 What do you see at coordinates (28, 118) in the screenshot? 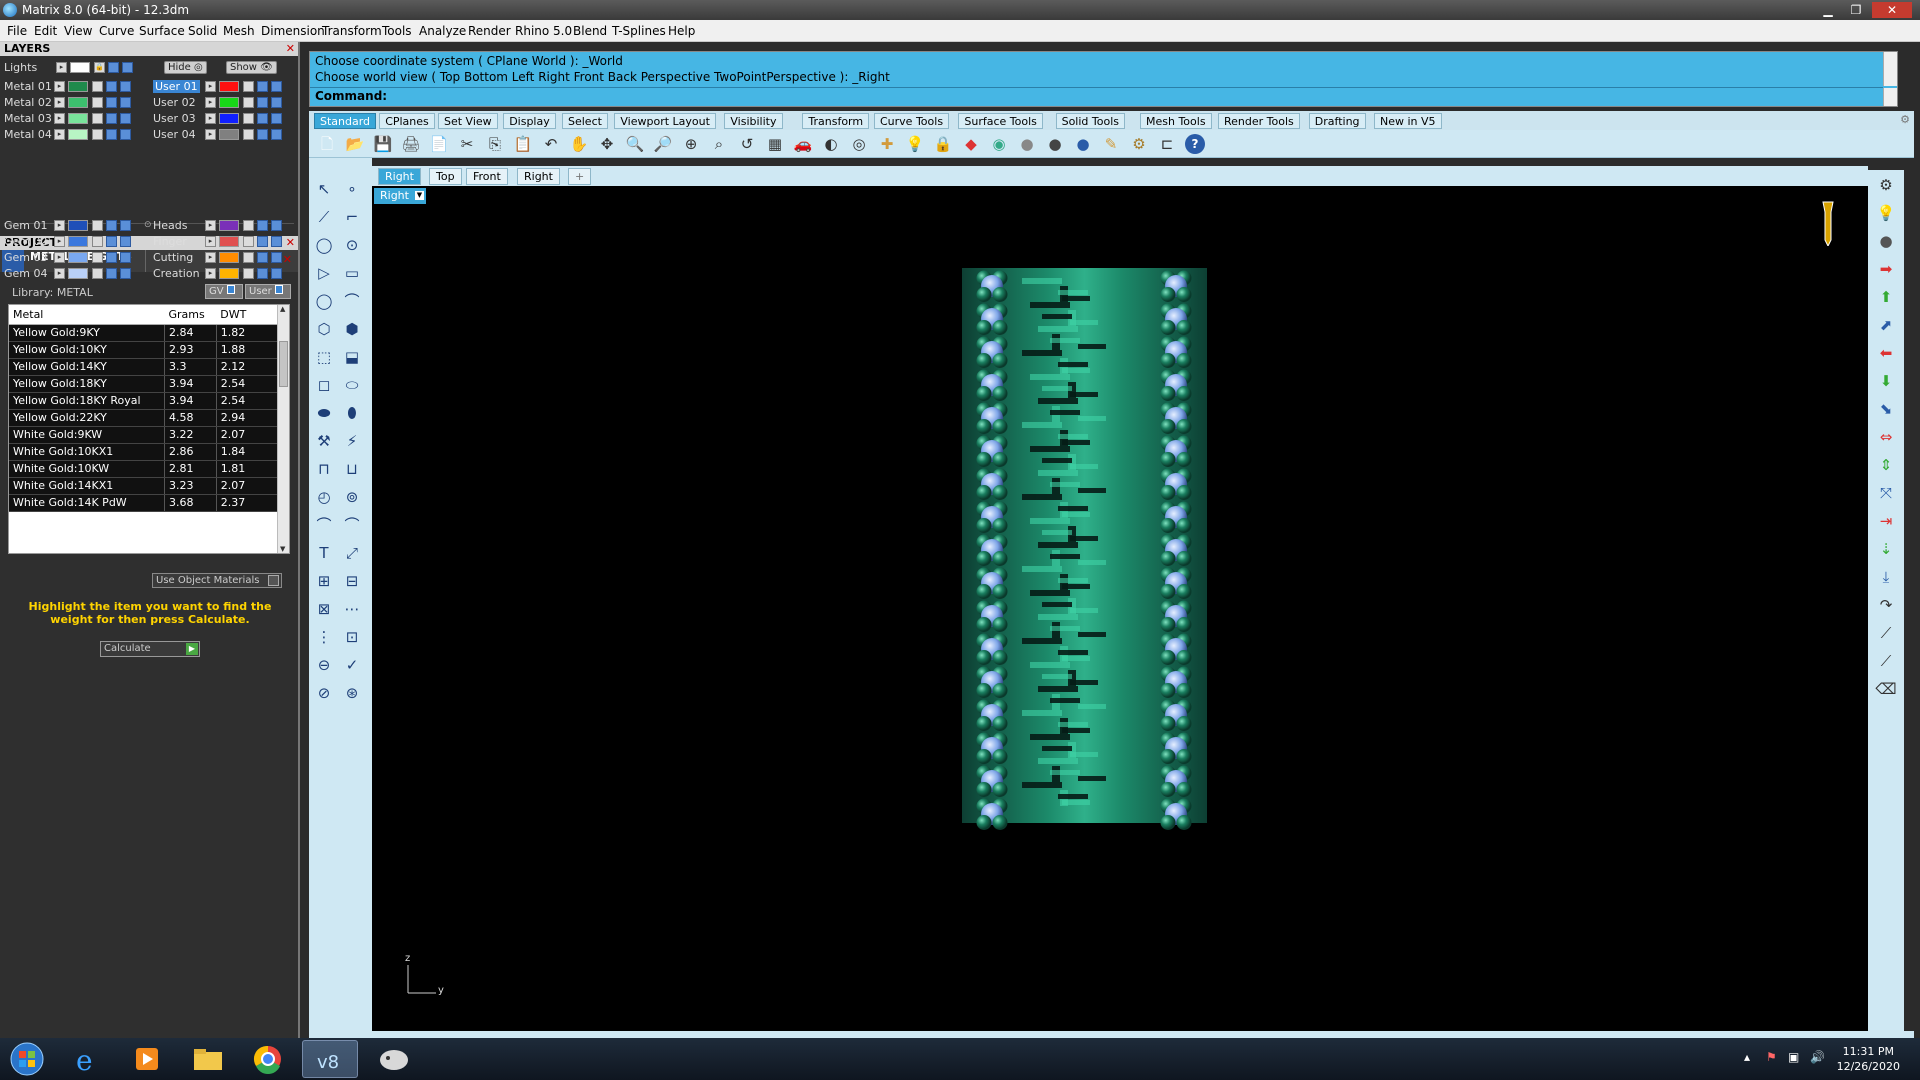
I see `layer-name: Metal 03` at bounding box center [28, 118].